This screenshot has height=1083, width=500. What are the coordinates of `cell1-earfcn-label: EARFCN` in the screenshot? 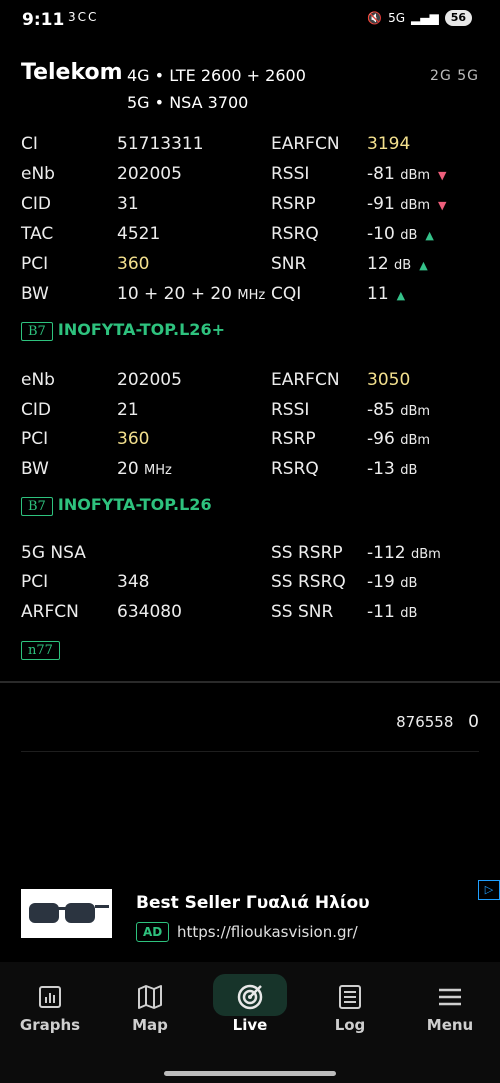 It's located at (305, 144).